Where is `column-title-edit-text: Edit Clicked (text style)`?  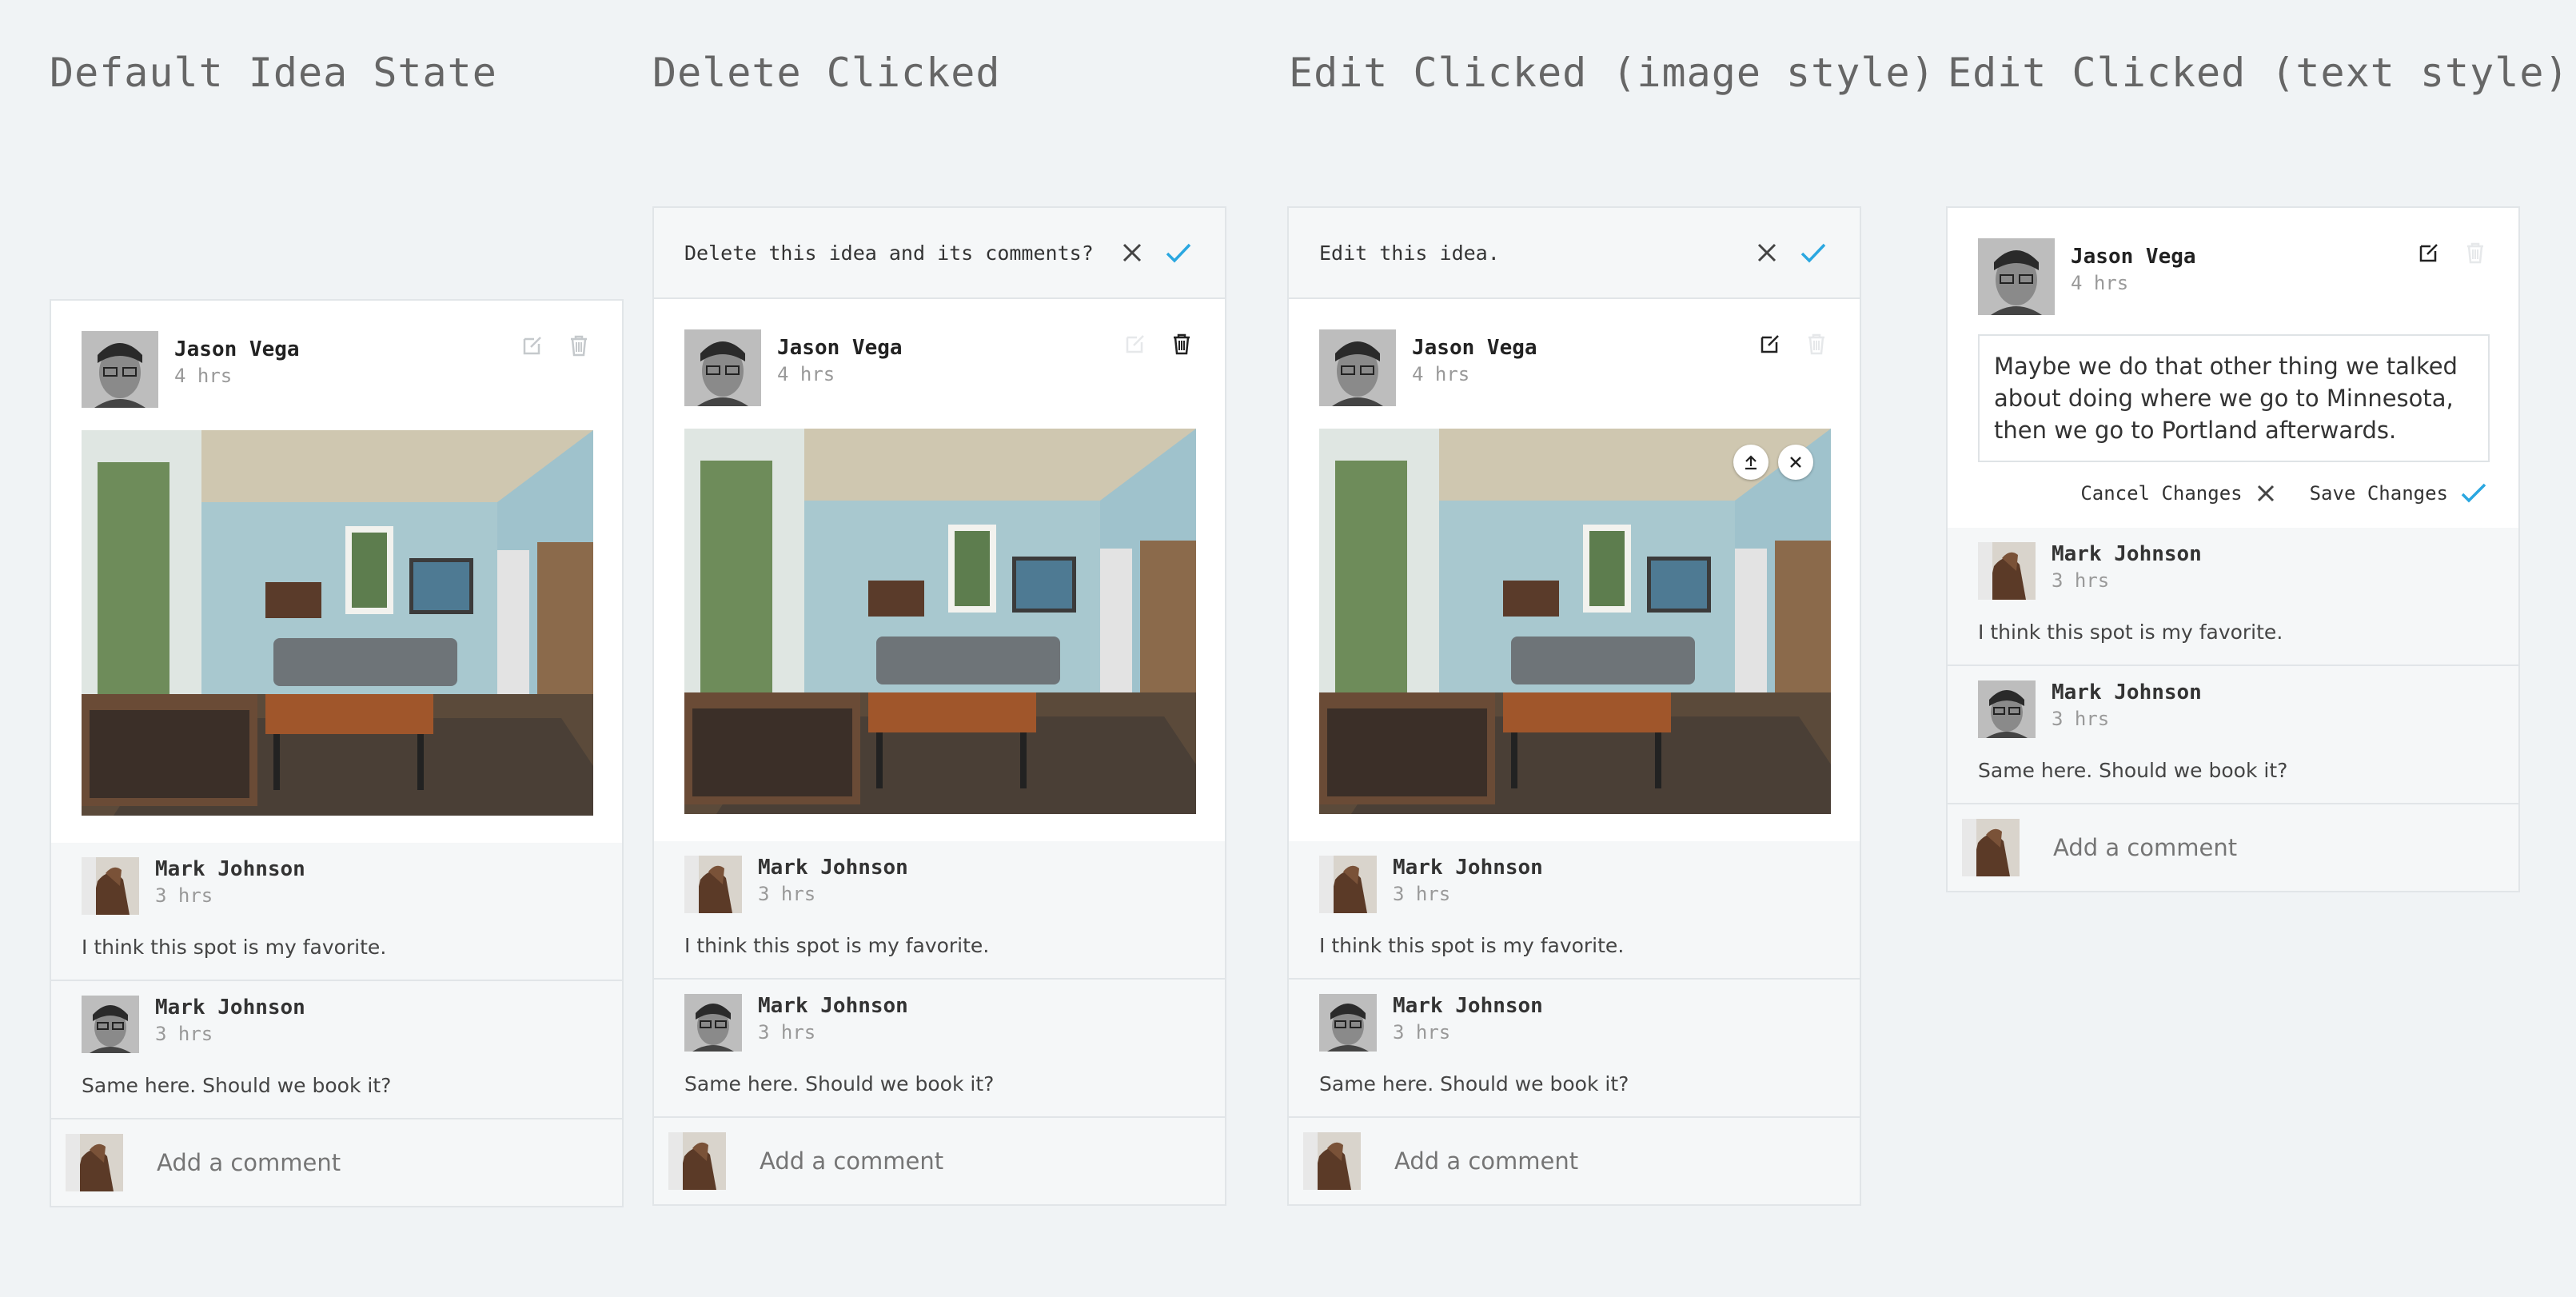 column-title-edit-text: Edit Clicked (text style) is located at coordinates (2259, 73).